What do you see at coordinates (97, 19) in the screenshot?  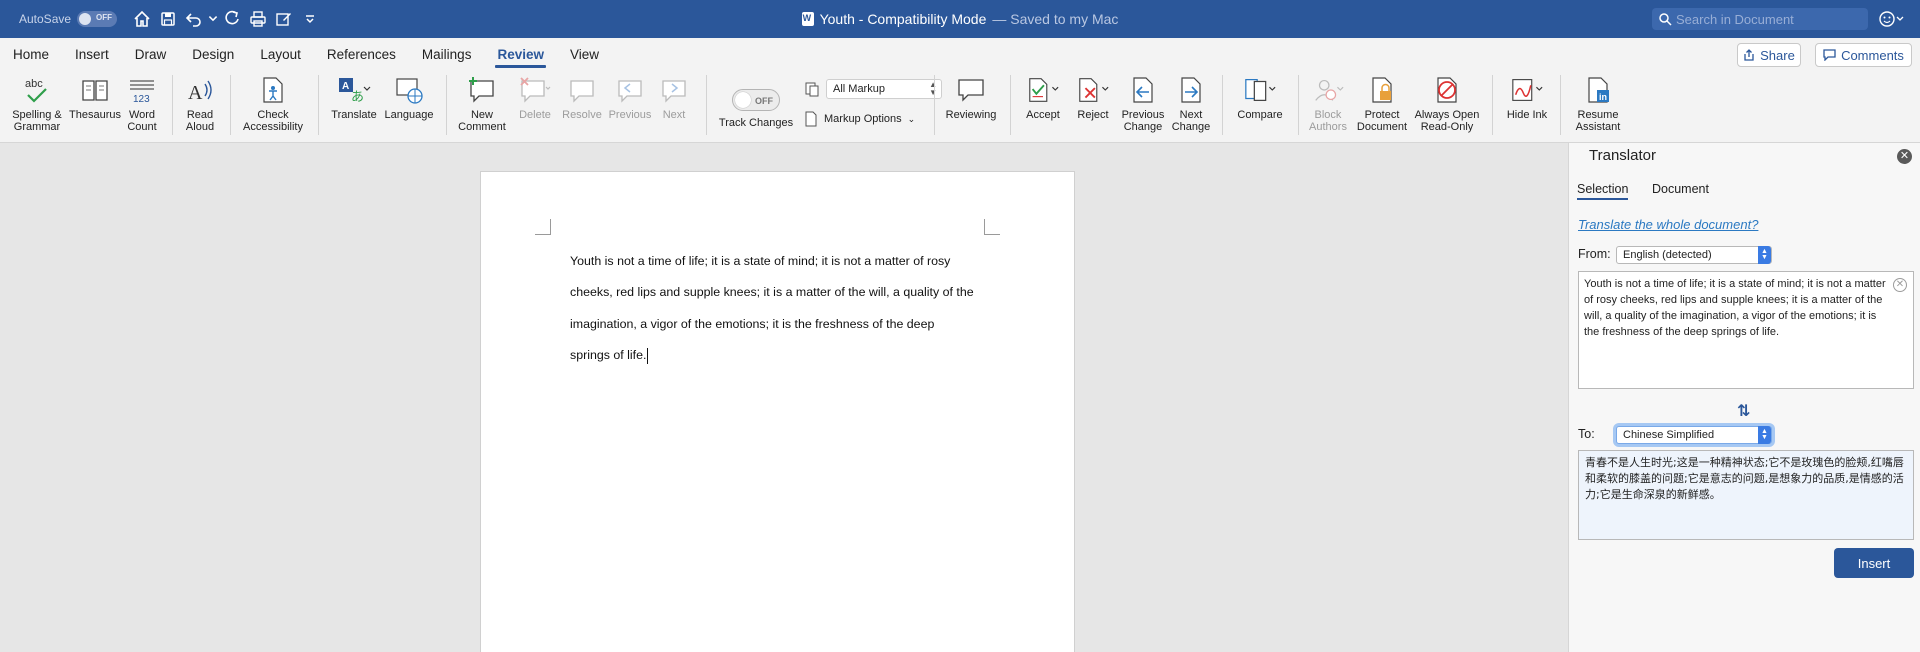 I see `autosave-toggle: OFF` at bounding box center [97, 19].